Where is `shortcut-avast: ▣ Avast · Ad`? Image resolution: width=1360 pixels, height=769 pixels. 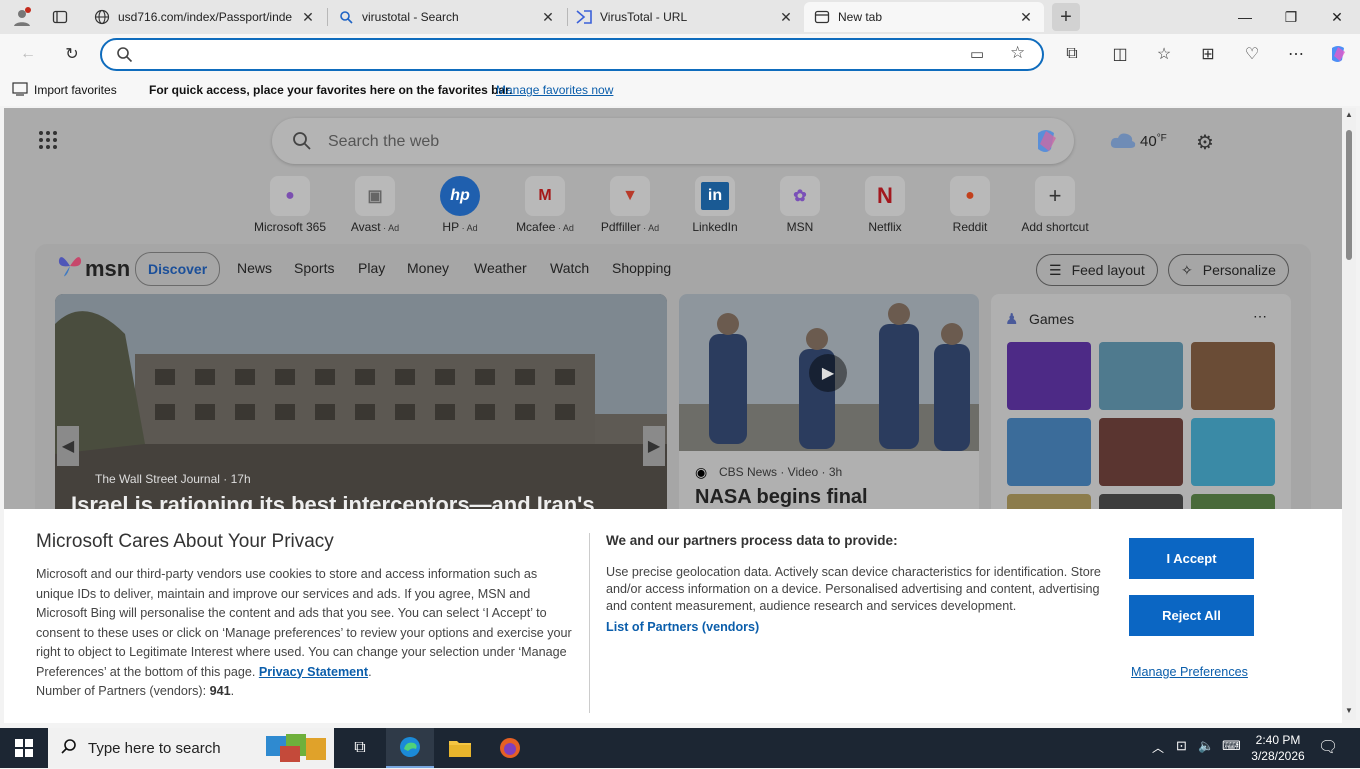
shortcut-avast: ▣ Avast · Ad is located at coordinates (375, 205).